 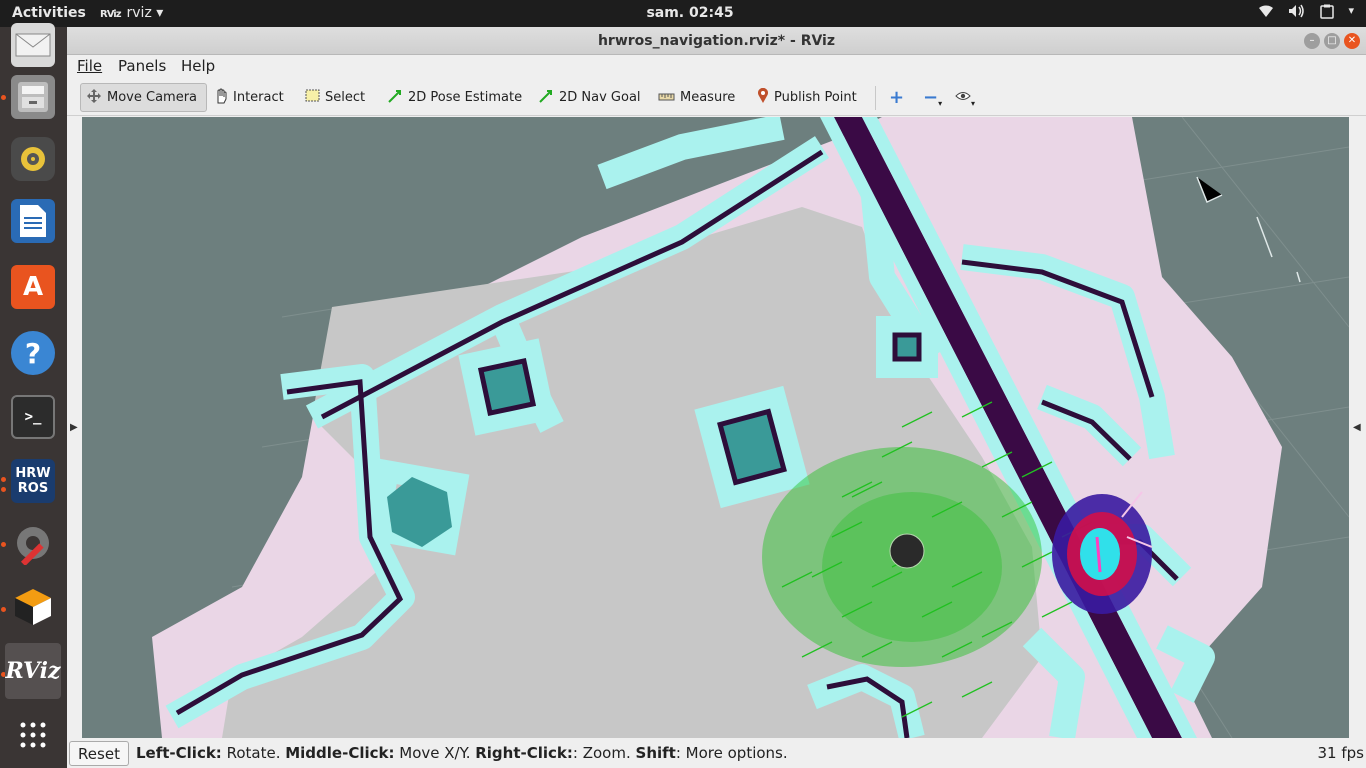 I want to click on move-camera-label: Move Camera, so click(x=152, y=97).